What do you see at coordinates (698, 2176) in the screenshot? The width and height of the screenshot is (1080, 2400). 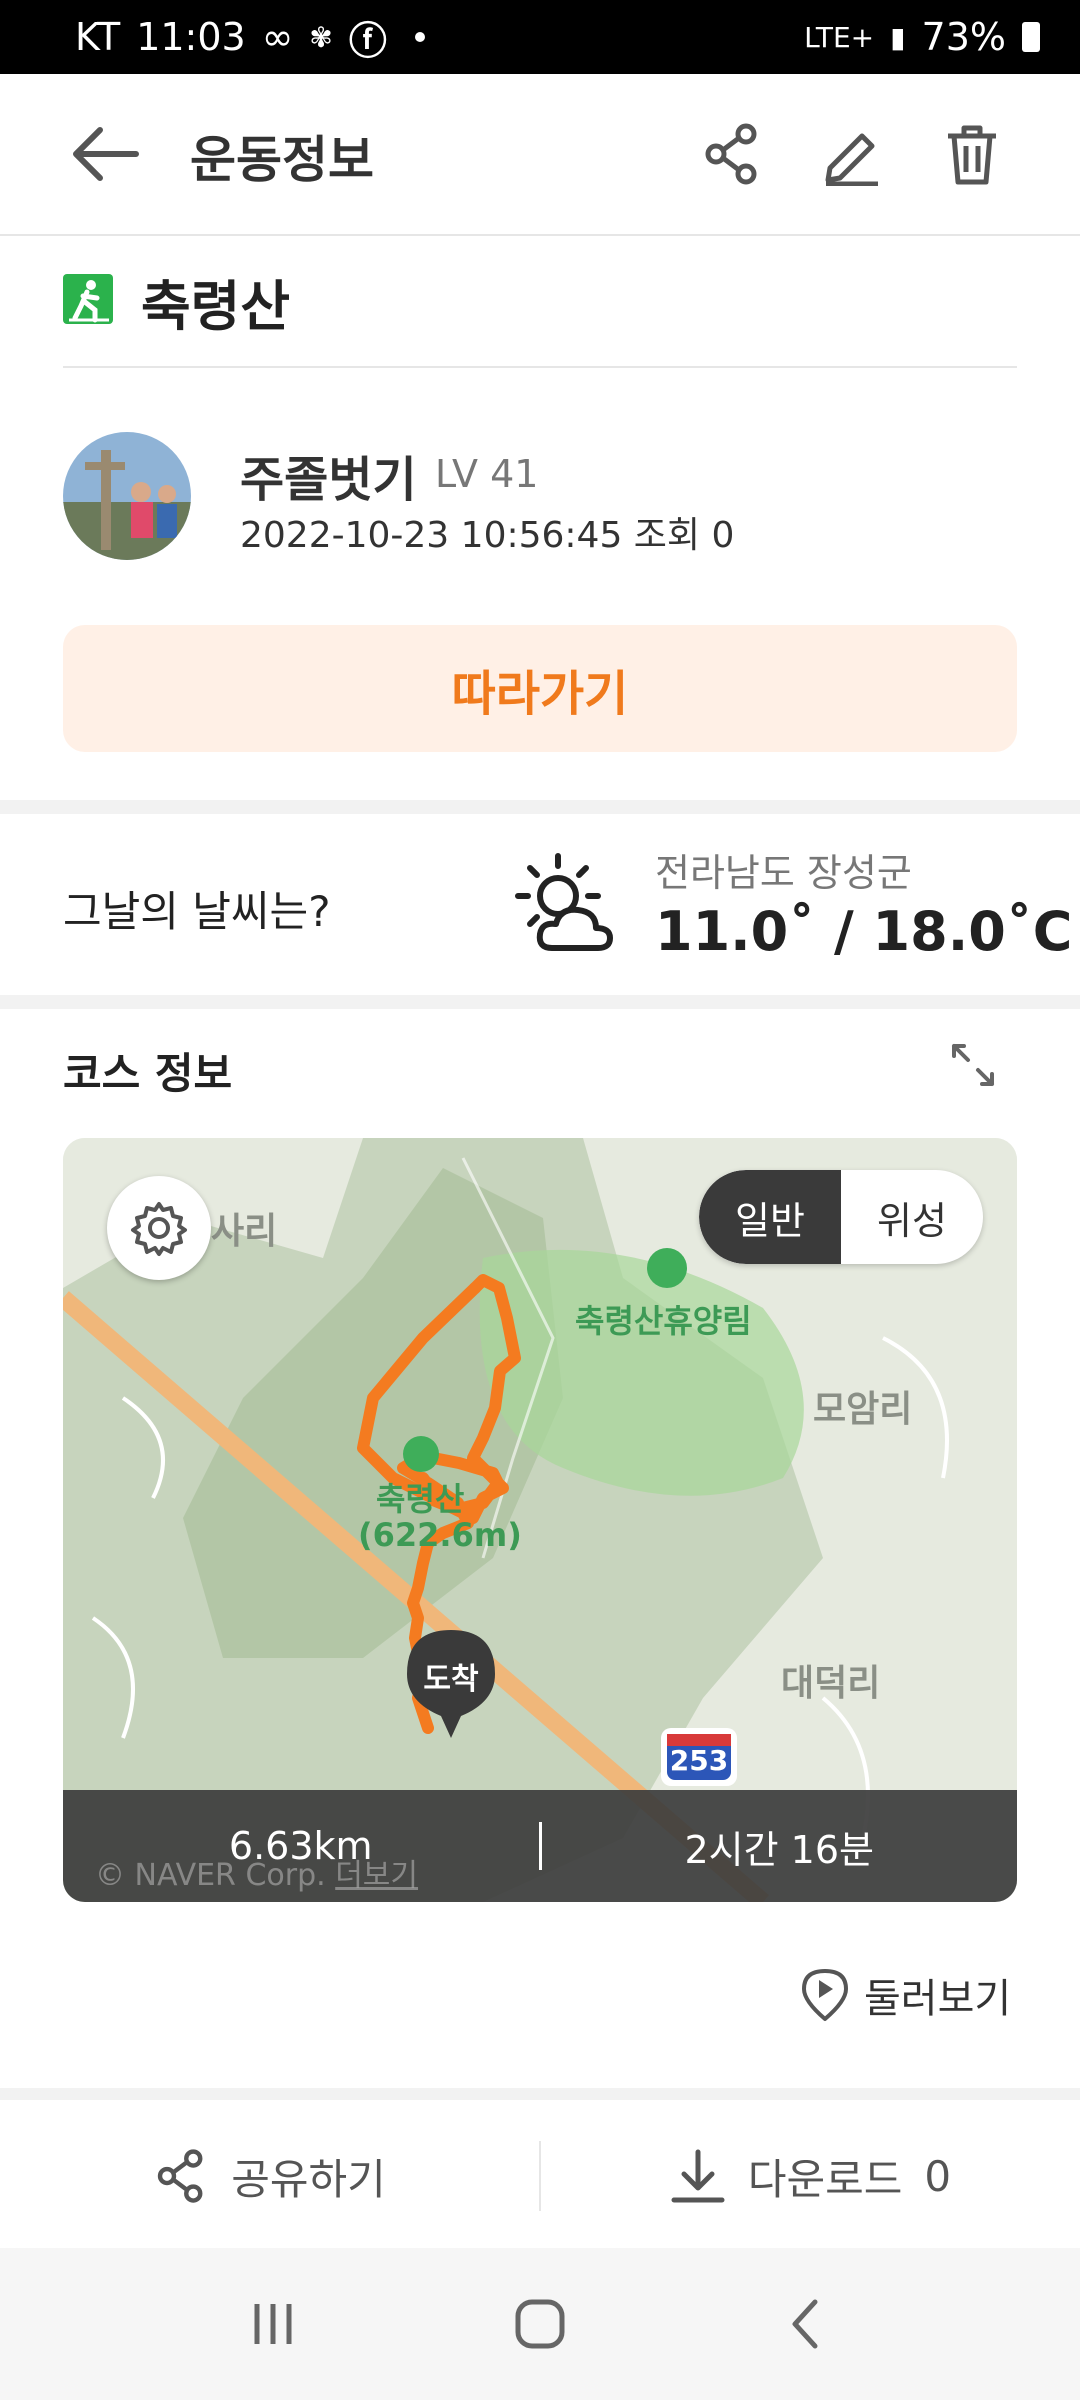 I see `download-icon` at bounding box center [698, 2176].